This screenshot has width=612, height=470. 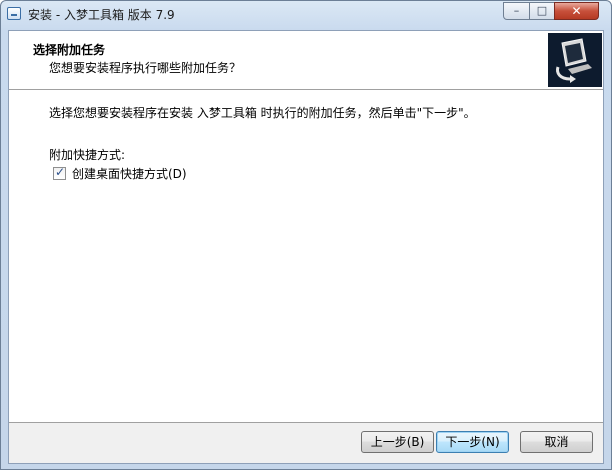 What do you see at coordinates (69, 50) in the screenshot?
I see `page-title: 选择附加任务` at bounding box center [69, 50].